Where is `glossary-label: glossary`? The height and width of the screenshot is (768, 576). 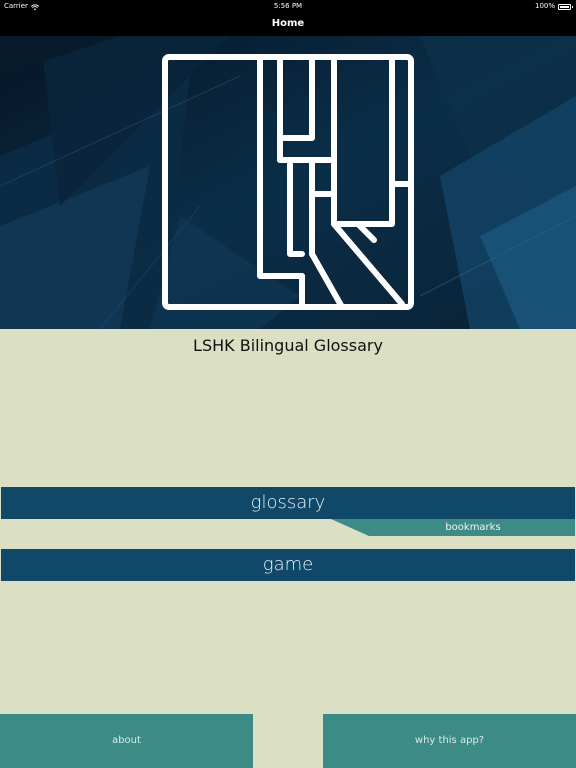 glossary-label: glossary is located at coordinates (288, 502).